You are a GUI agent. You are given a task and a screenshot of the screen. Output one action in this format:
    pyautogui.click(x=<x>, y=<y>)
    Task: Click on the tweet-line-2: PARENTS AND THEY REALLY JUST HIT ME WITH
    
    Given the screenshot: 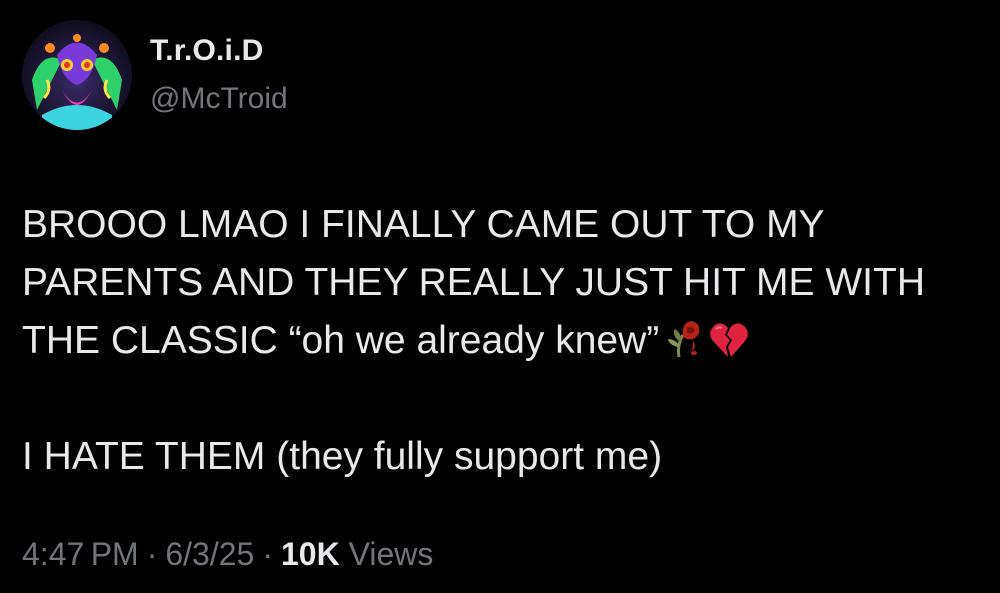 What is the action you would take?
    pyautogui.click(x=473, y=282)
    